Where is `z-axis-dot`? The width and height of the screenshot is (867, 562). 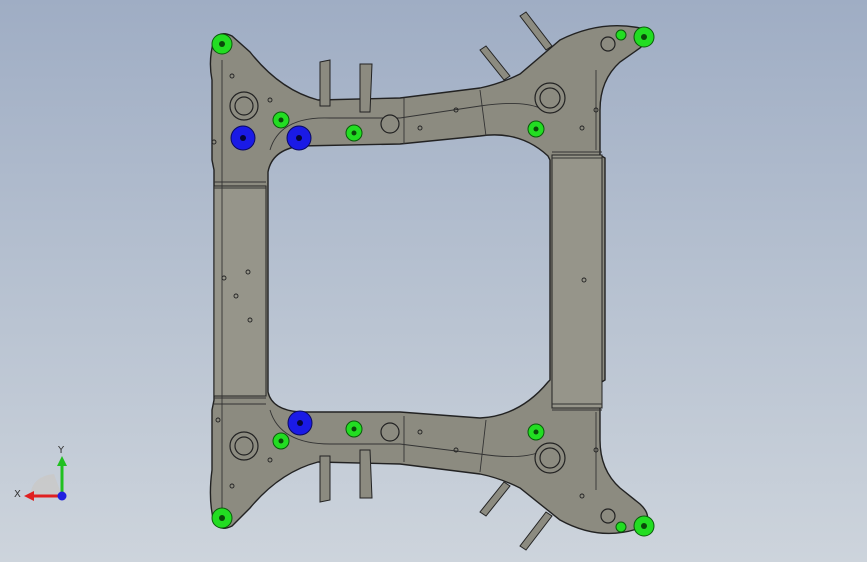
z-axis-dot is located at coordinates (62, 496).